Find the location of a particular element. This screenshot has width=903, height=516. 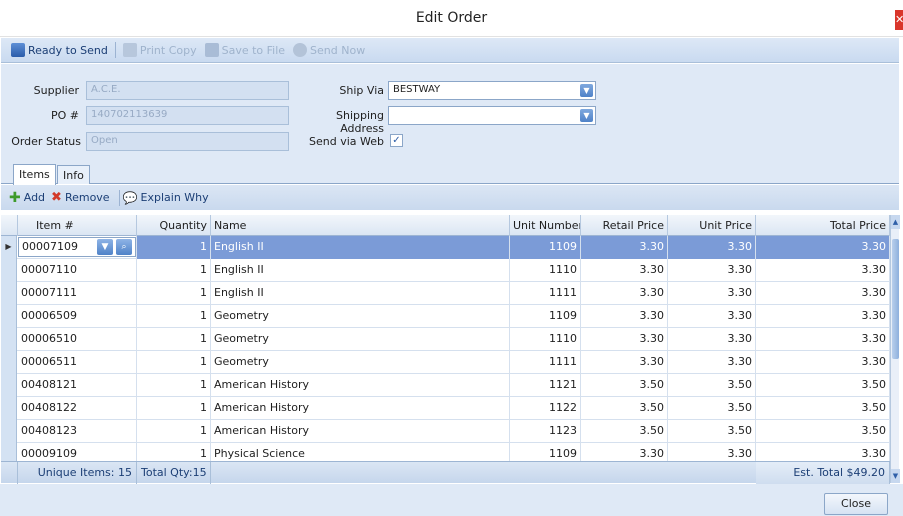

cell-item: 00009109 is located at coordinates (77, 452).